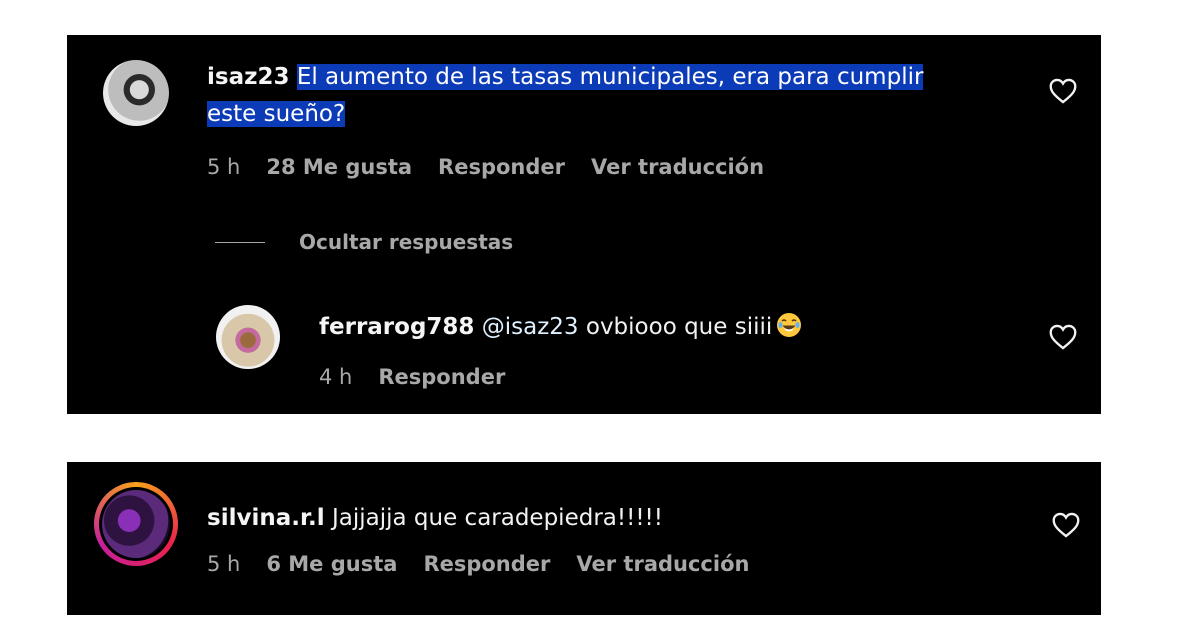  I want to click on reply-username: ferrarog788, so click(396, 327).